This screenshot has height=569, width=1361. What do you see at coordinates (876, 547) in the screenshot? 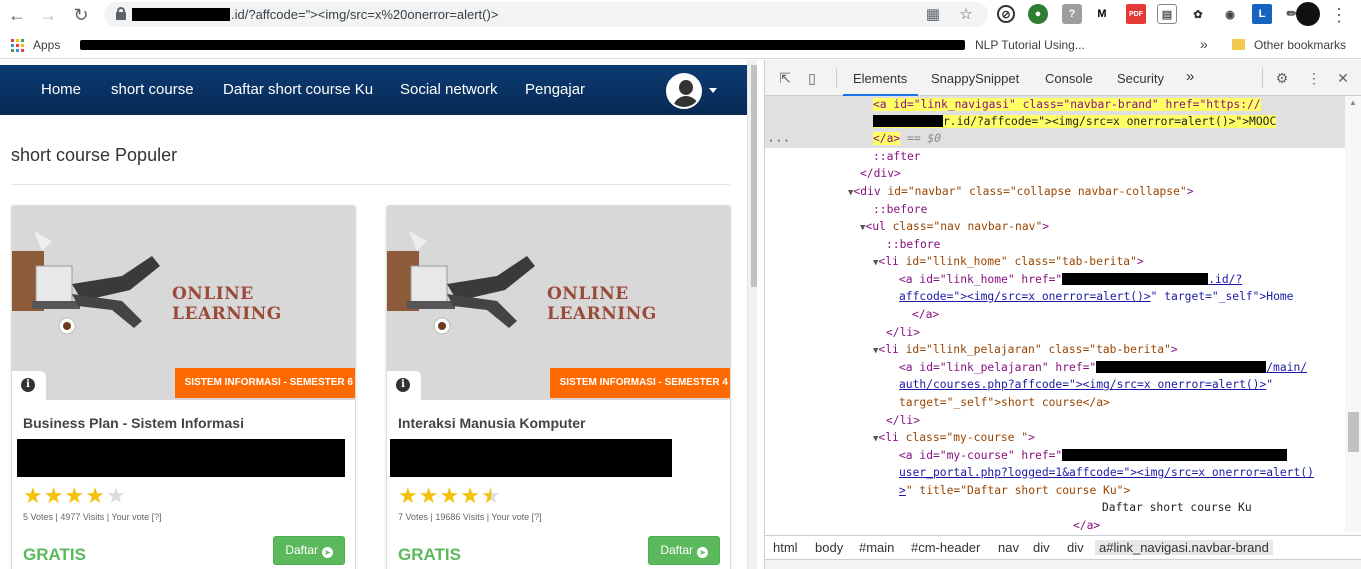
I see `breadcrumb-item: #main` at bounding box center [876, 547].